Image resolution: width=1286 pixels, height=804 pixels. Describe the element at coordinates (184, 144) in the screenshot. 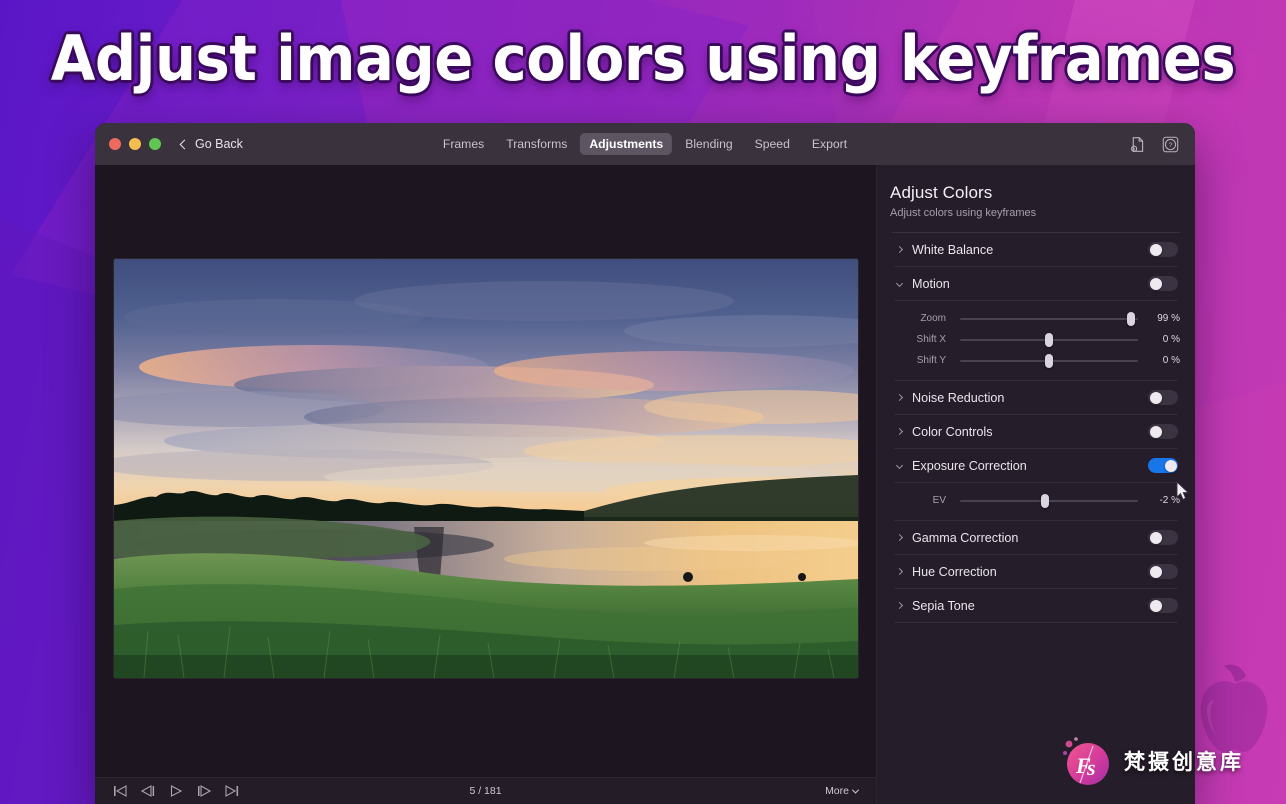

I see `chevron-left-icon` at that location.